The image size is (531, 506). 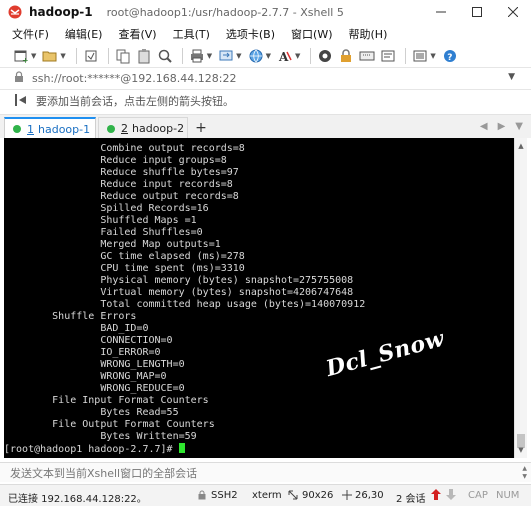 I want to click on toolbar: + ▼ ▼ ▼ ▼ ▼ A ▼ ▼ ?, so click(x=265, y=56).